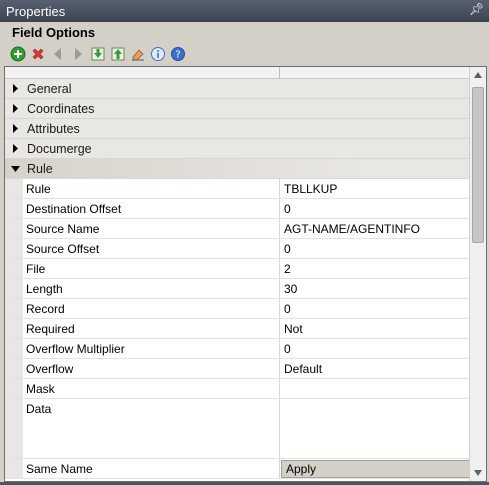 The image size is (489, 485). Describe the element at coordinates (237, 149) in the screenshot. I see `category-documerge: Documerge` at that location.